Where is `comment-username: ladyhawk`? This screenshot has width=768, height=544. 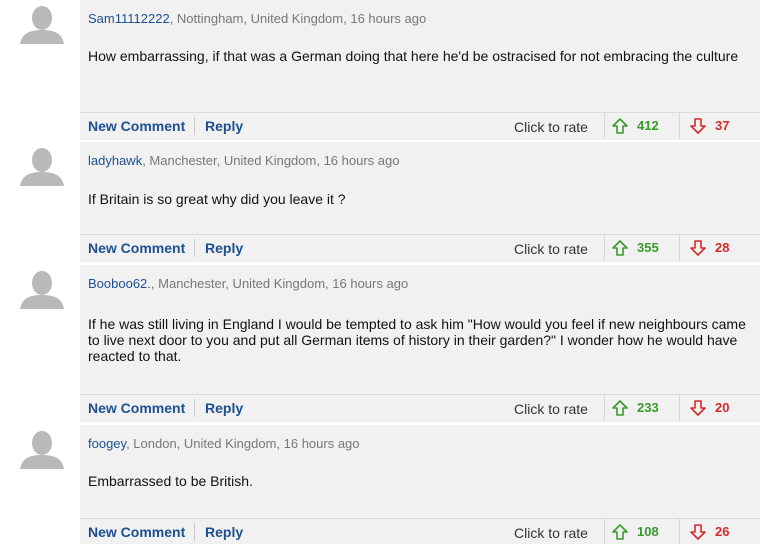
comment-username: ladyhawk is located at coordinates (115, 160).